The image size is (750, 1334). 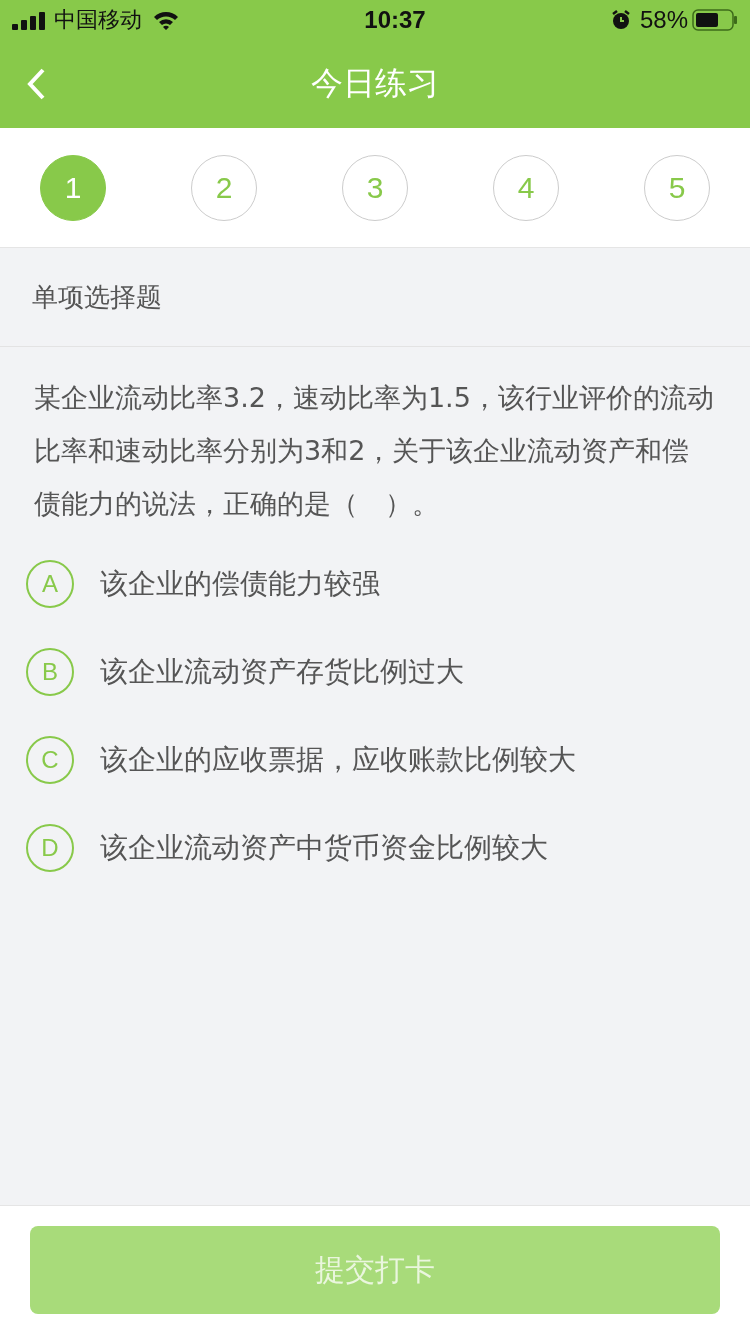 I want to click on answer-option: B 该企业流动资产存货比例过大, so click(x=375, y=672).